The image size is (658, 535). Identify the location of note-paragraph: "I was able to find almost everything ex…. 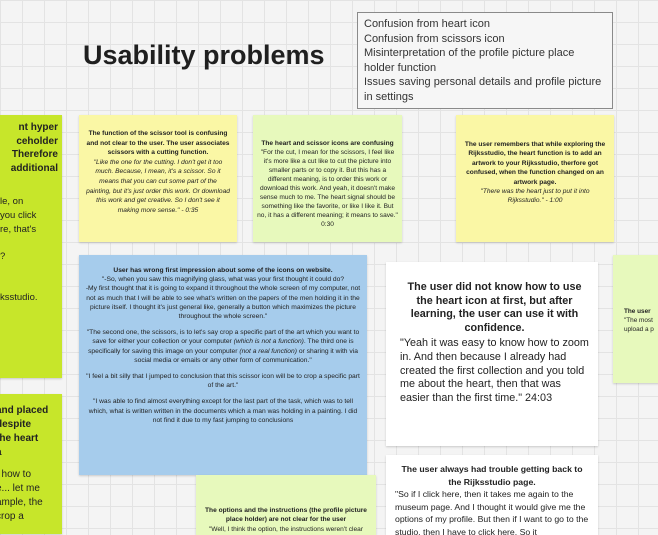
(223, 411).